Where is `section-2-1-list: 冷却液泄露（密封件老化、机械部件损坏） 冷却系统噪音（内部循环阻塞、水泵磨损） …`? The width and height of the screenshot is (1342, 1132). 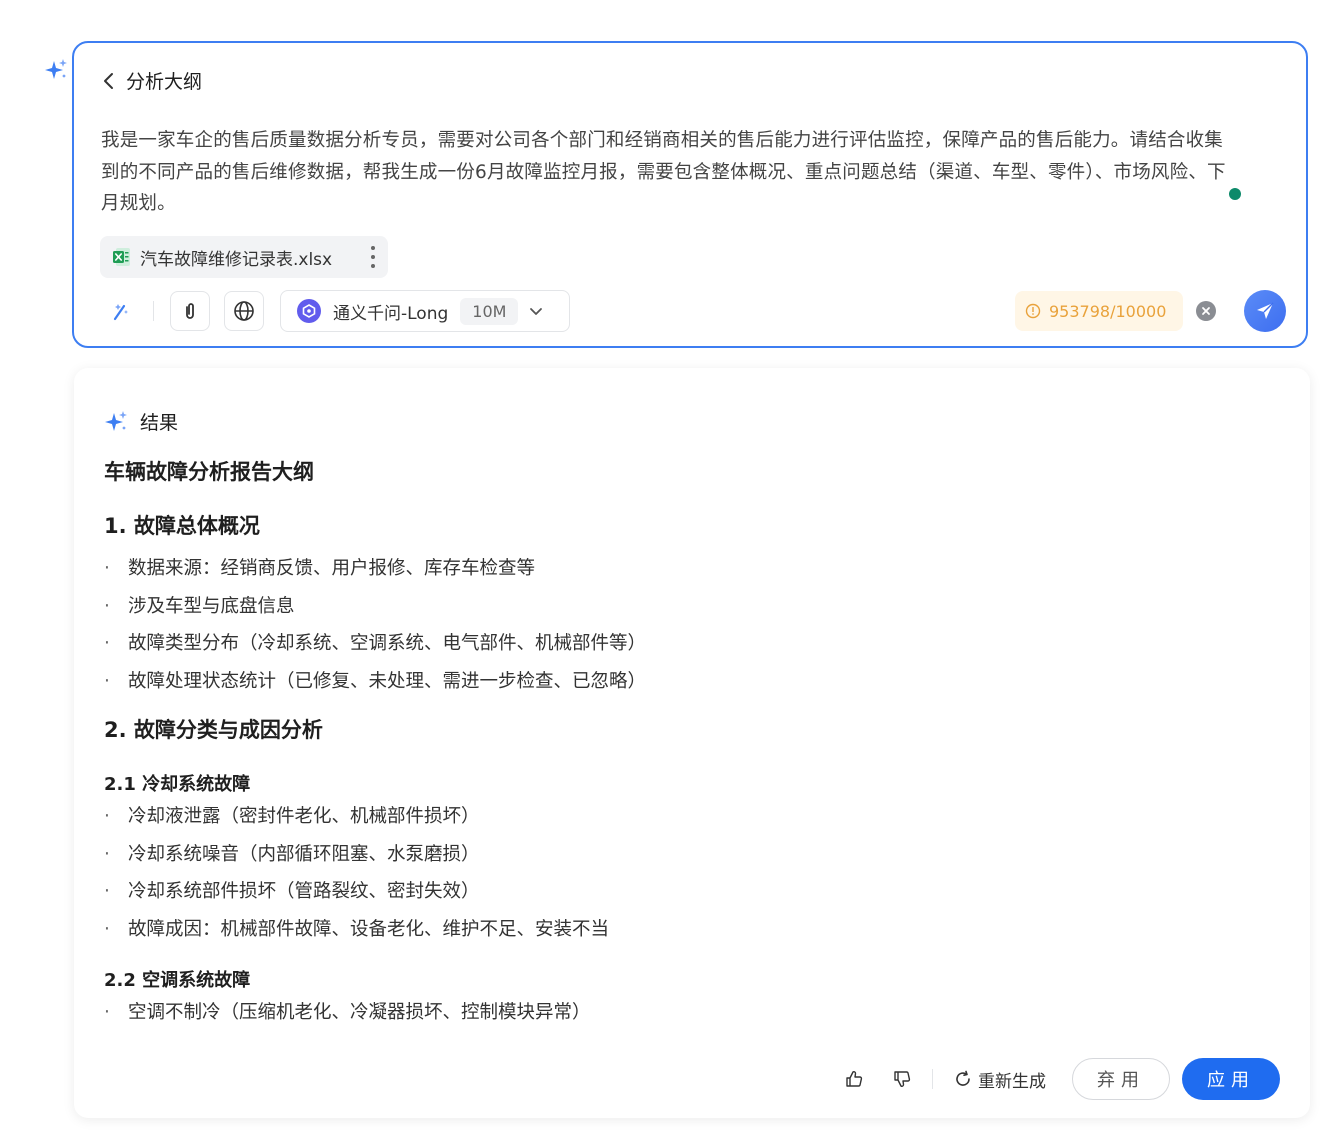
section-2-1-list: 冷却液泄露（密封件老化、机械部件损坏） 冷却系统噪音（内部循环阻塞、水泵磨损） … is located at coordinates (684, 873).